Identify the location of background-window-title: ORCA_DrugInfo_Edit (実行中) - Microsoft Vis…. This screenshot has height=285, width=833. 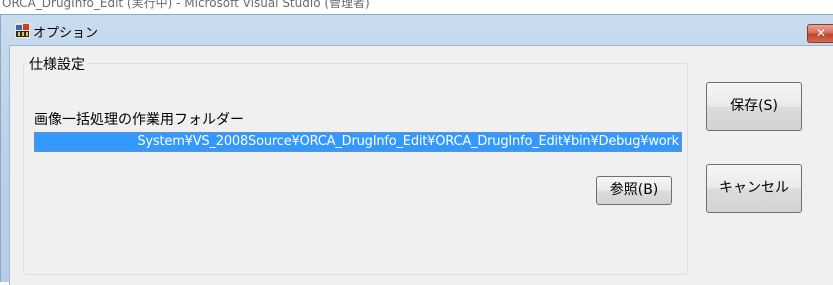
(186, 5).